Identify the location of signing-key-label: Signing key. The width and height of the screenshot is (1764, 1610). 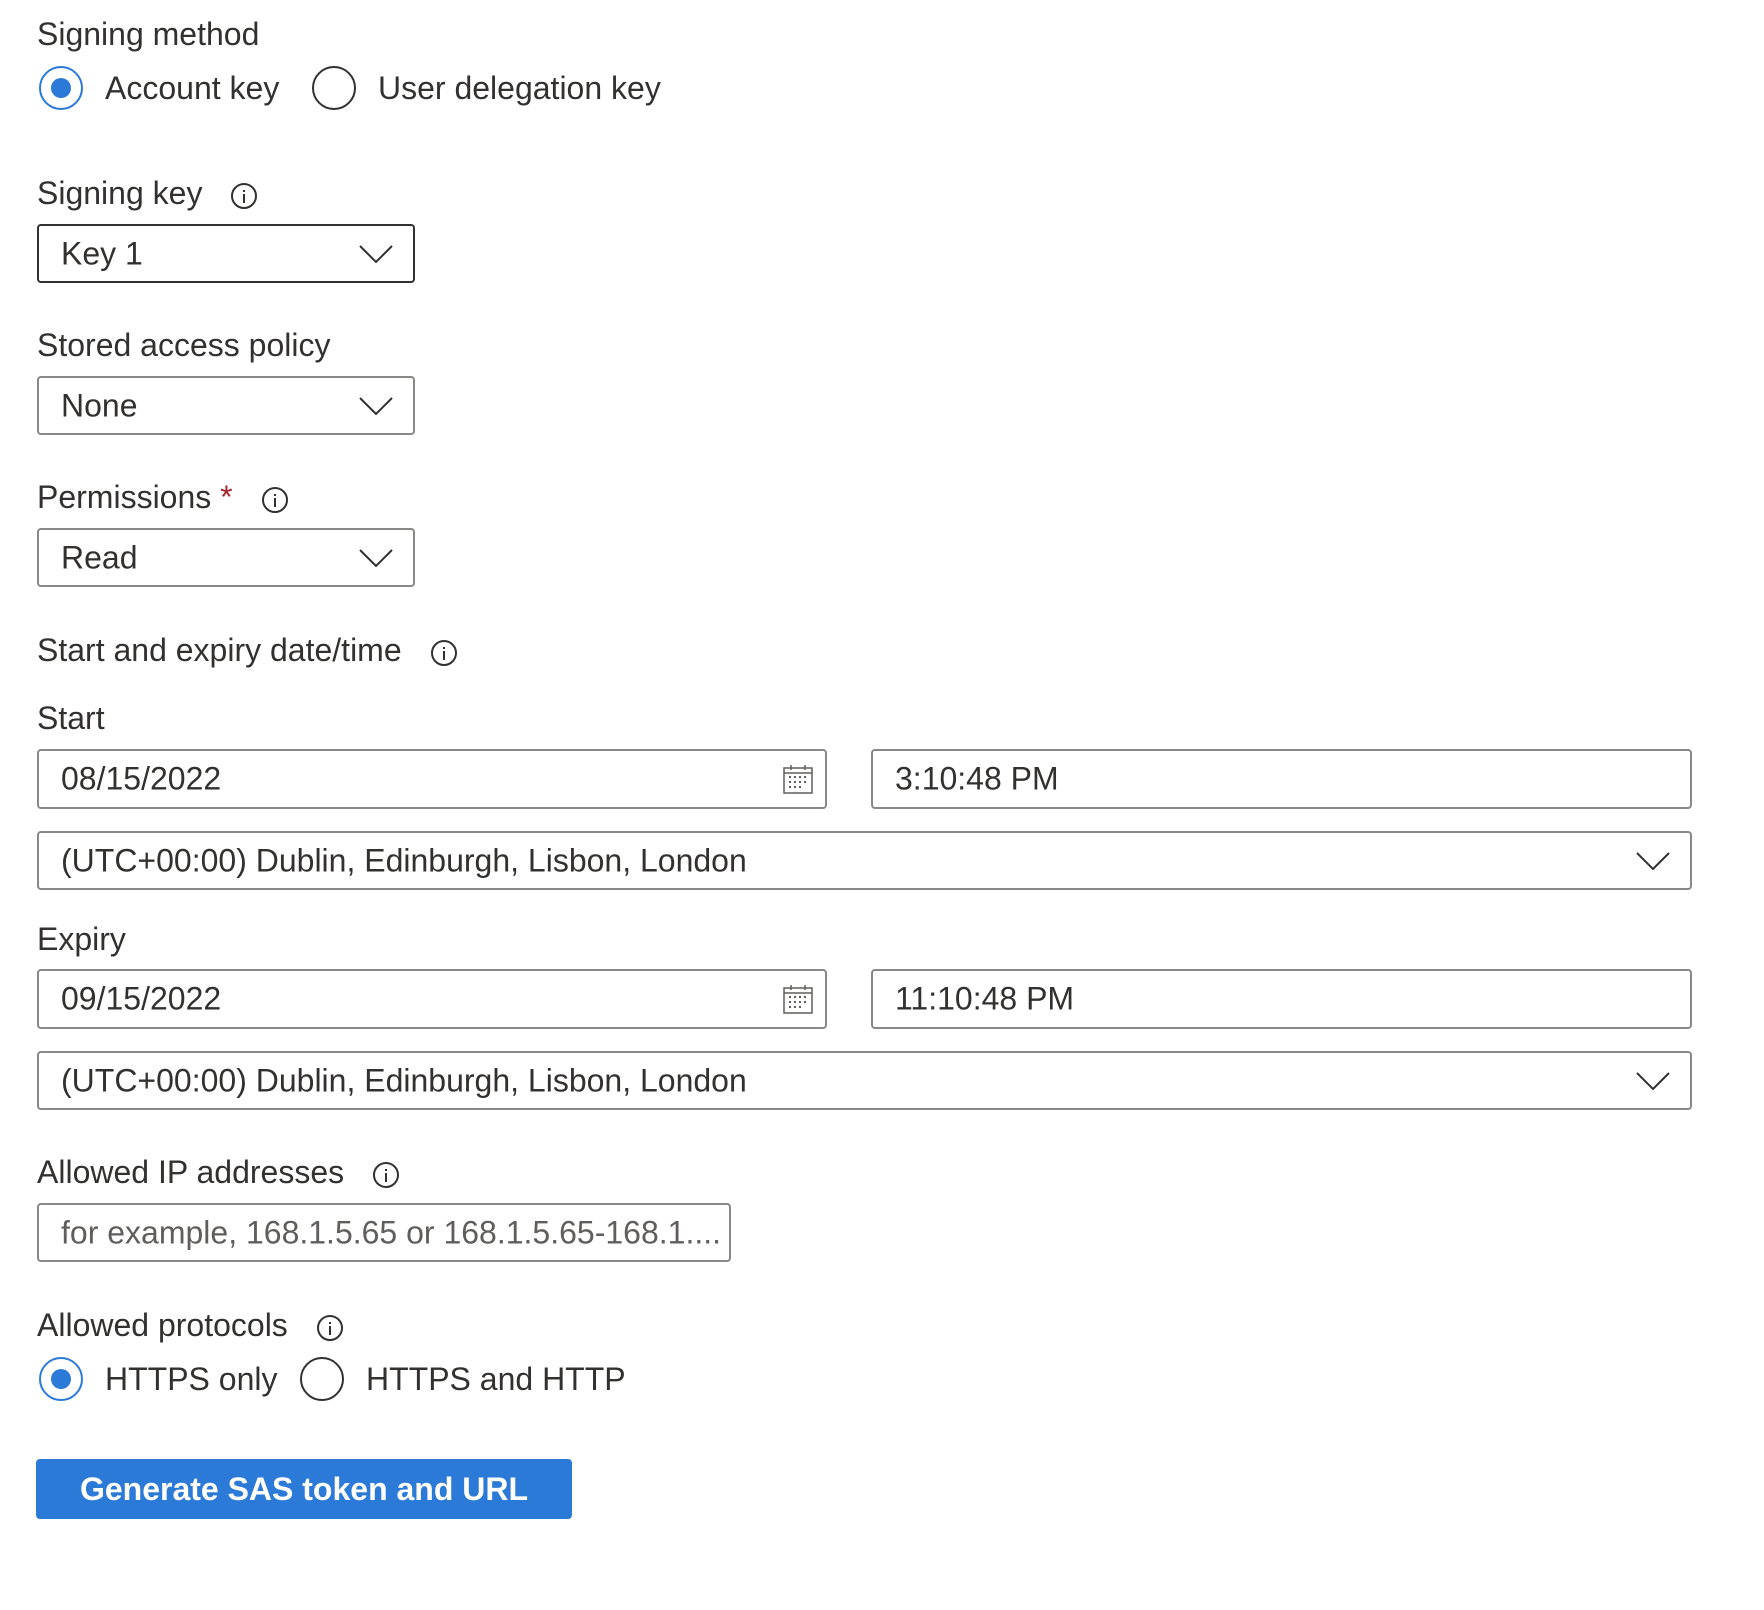
(147, 193).